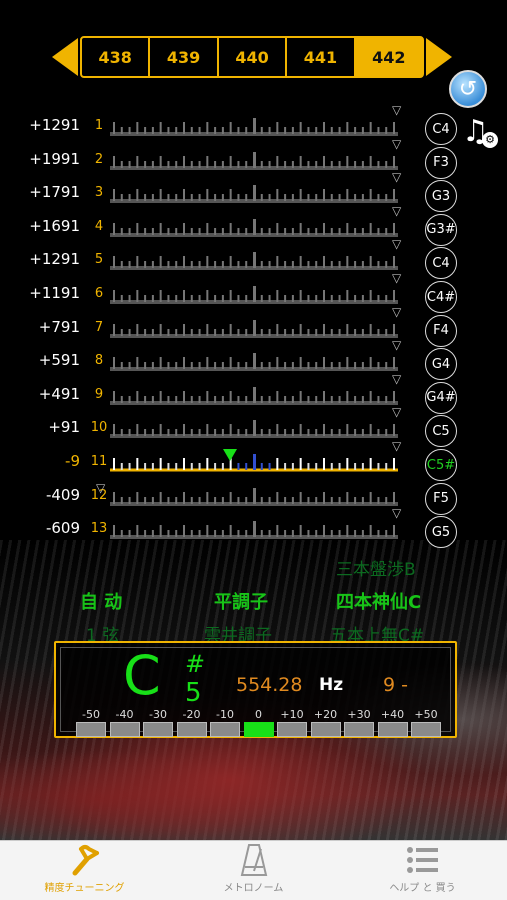  What do you see at coordinates (253, 191) in the screenshot?
I see `string-row: +1791 3 ▽ G3` at bounding box center [253, 191].